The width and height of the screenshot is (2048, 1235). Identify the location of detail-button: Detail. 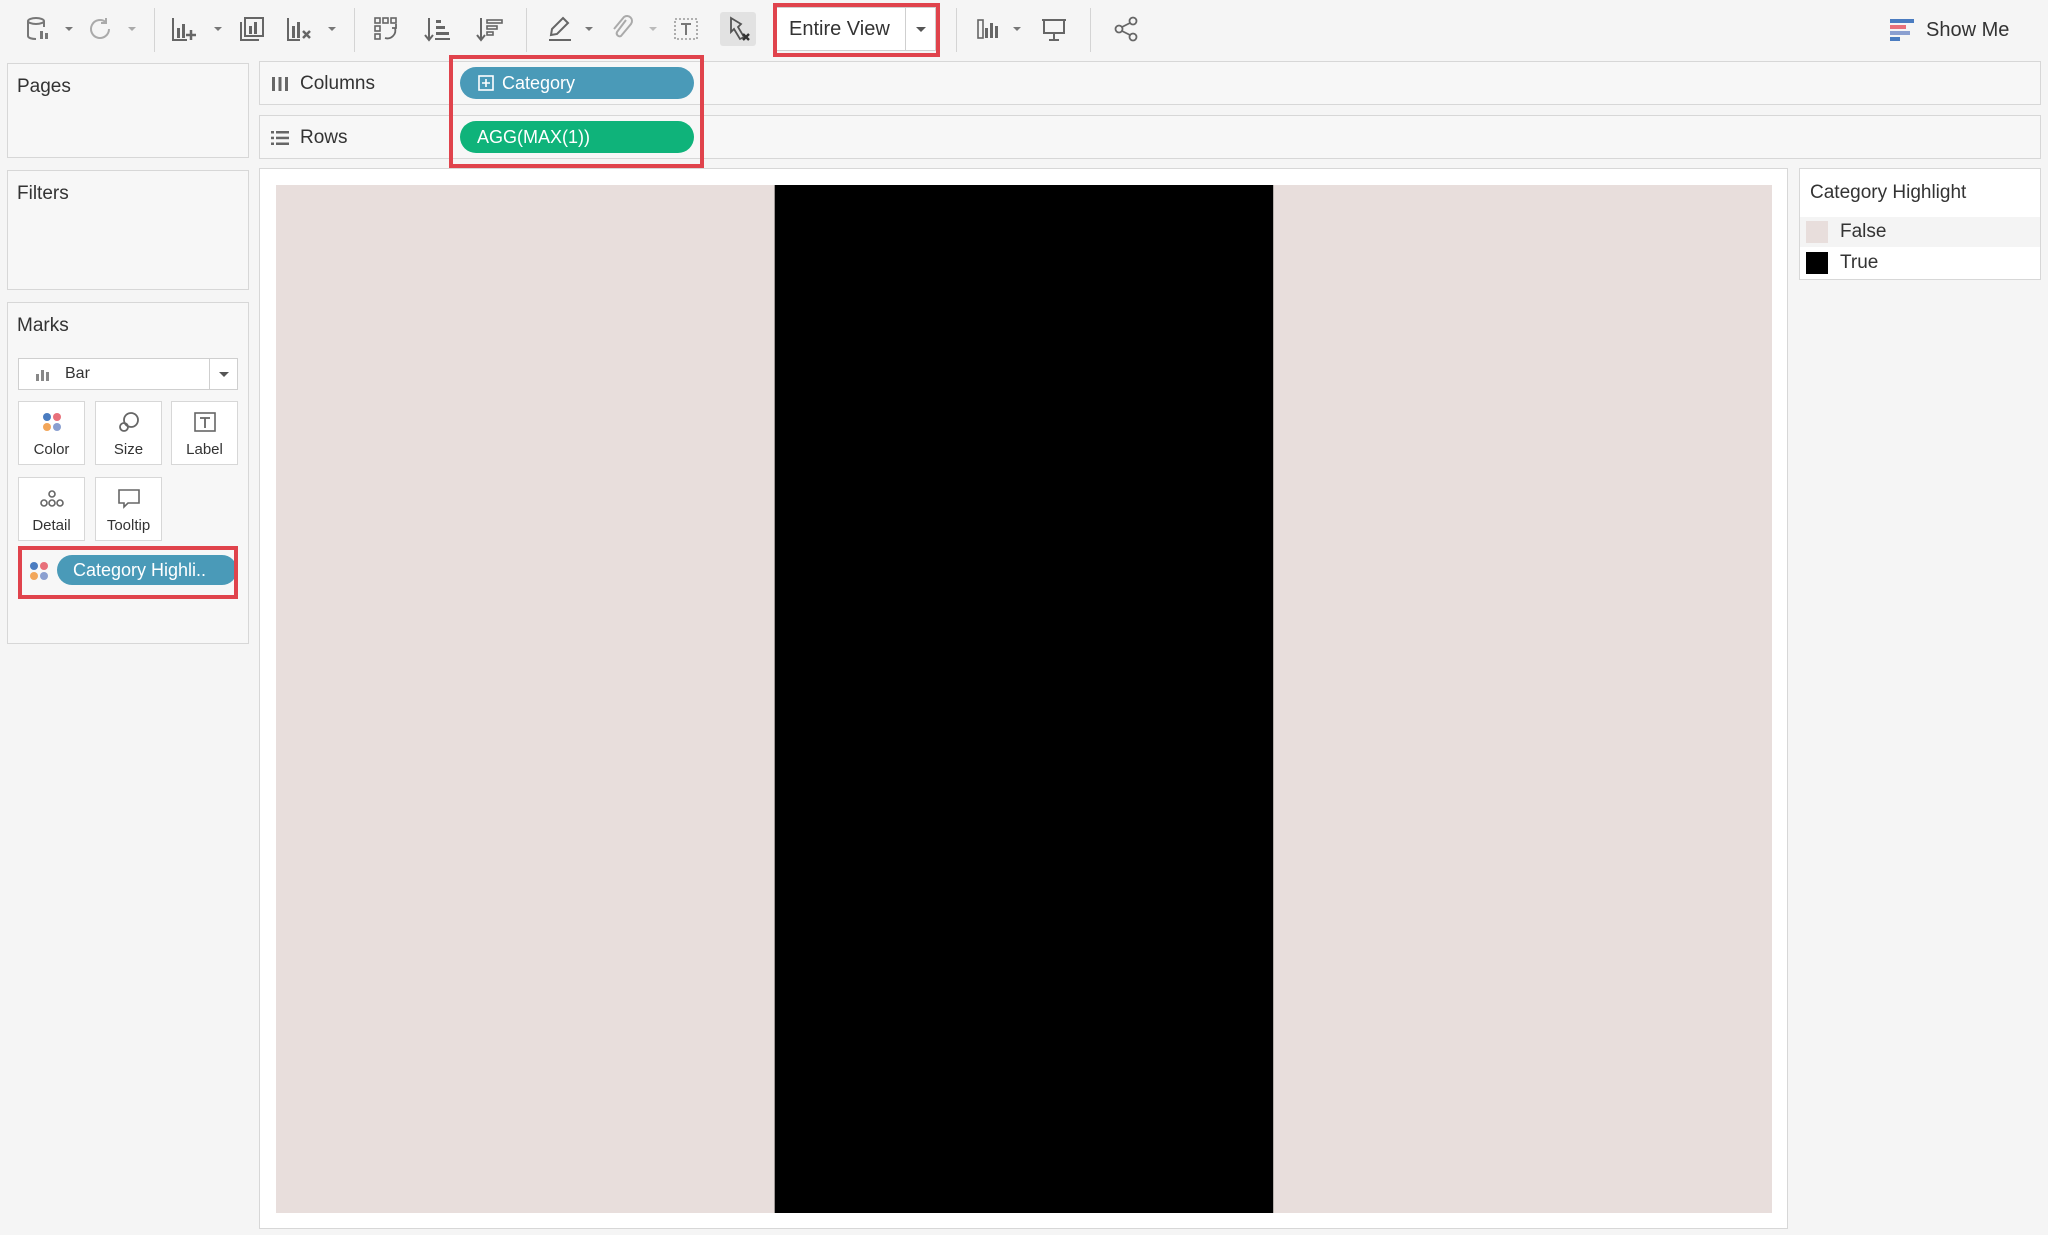
(51, 509).